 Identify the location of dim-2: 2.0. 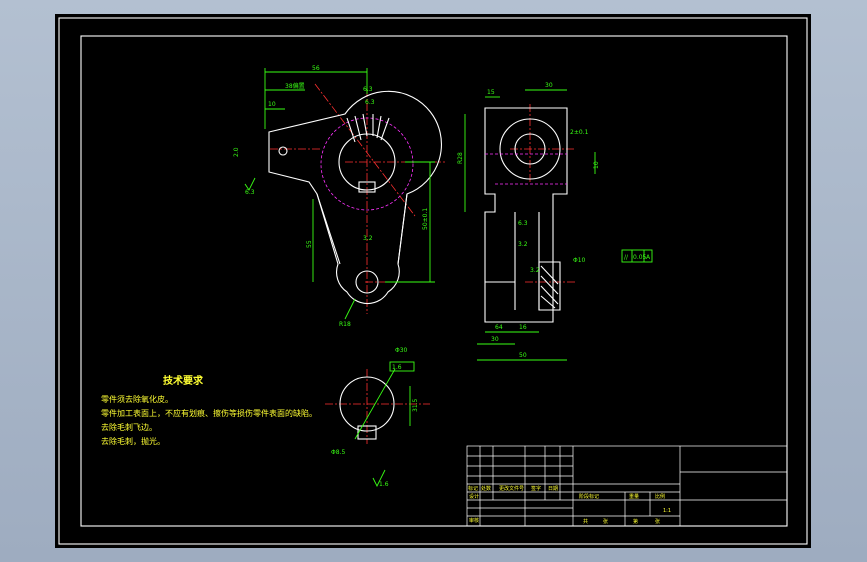
(236, 152).